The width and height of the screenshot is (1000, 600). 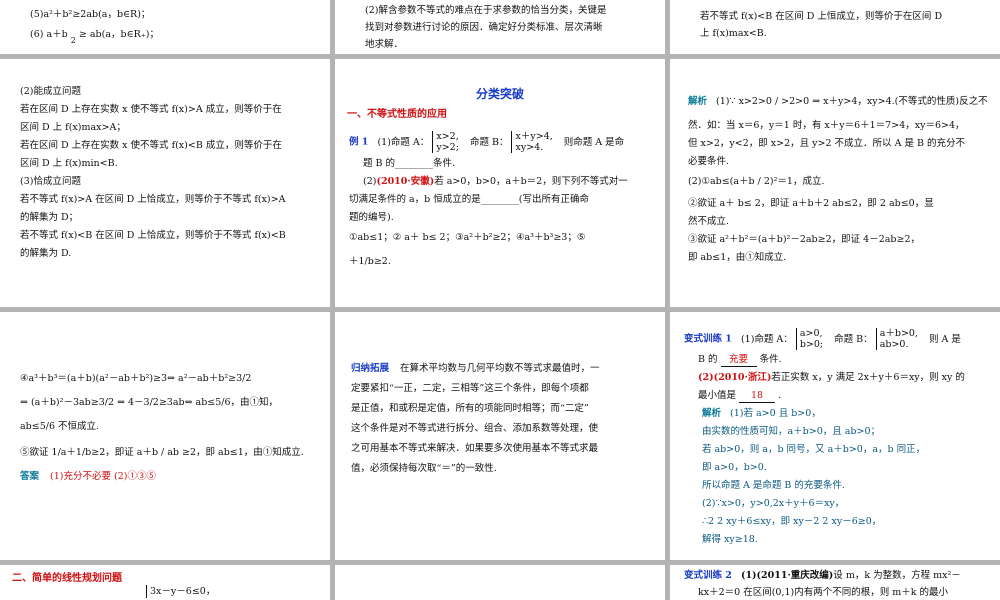 I want to click on text-line: ∴2 2 xy＋6≤xy，即 xy－2 2 xy－6≥0，, so click(x=792, y=521).